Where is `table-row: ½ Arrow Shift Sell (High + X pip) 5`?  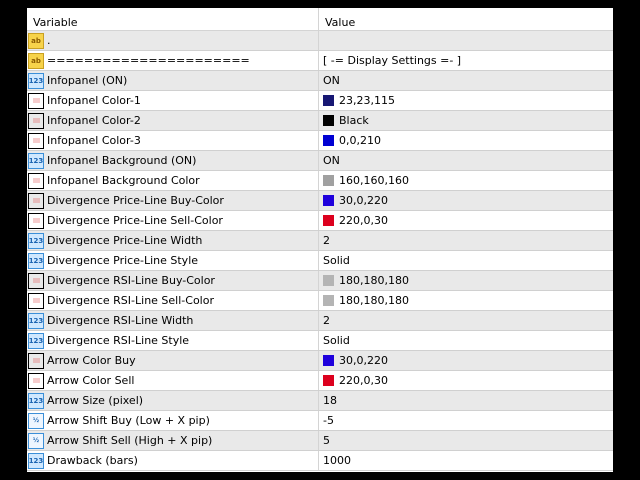 table-row: ½ Arrow Shift Sell (High + X pip) 5 is located at coordinates (320, 441).